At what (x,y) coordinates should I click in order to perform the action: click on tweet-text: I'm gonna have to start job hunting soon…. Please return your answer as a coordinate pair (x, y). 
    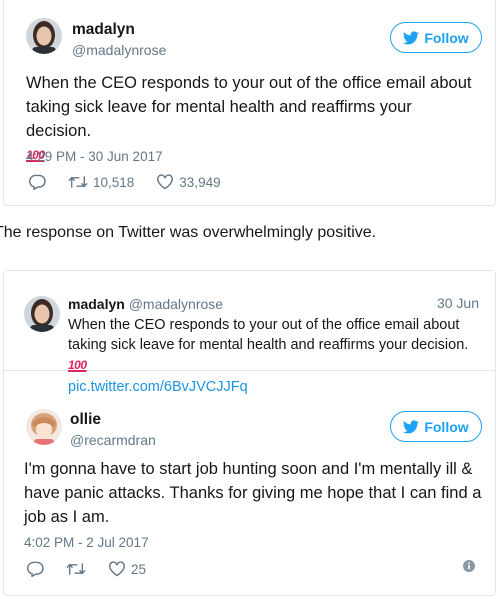
    Looking at the image, I should click on (253, 493).